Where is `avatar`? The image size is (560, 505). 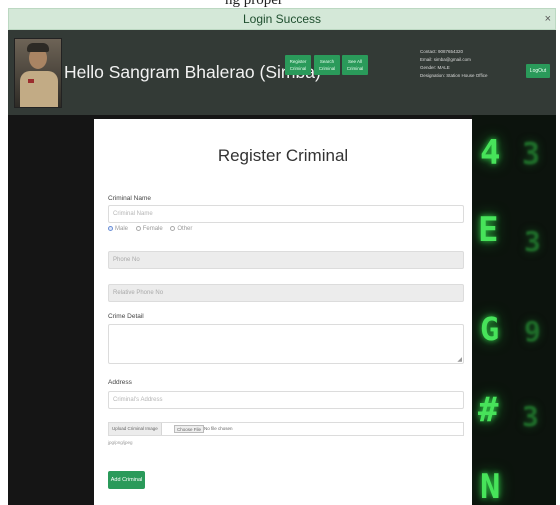 avatar is located at coordinates (38, 73).